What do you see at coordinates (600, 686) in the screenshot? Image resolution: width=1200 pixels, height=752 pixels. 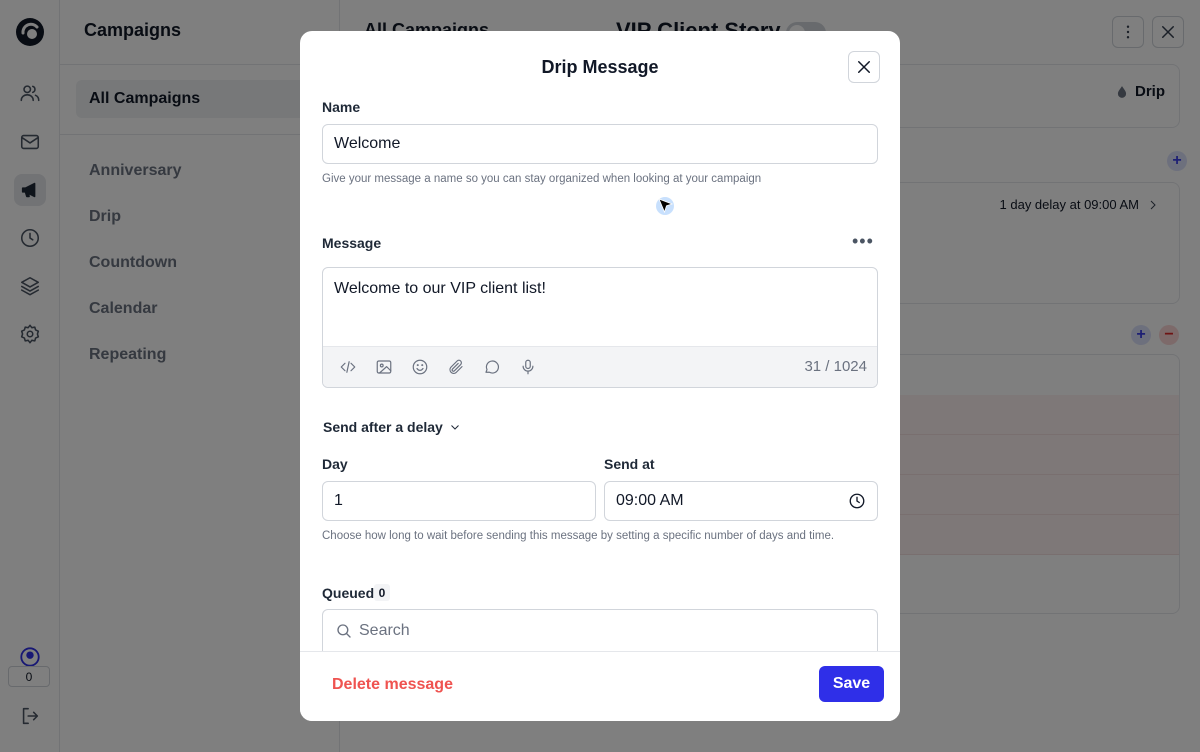 I see `dialog-footer: Delete message Save` at bounding box center [600, 686].